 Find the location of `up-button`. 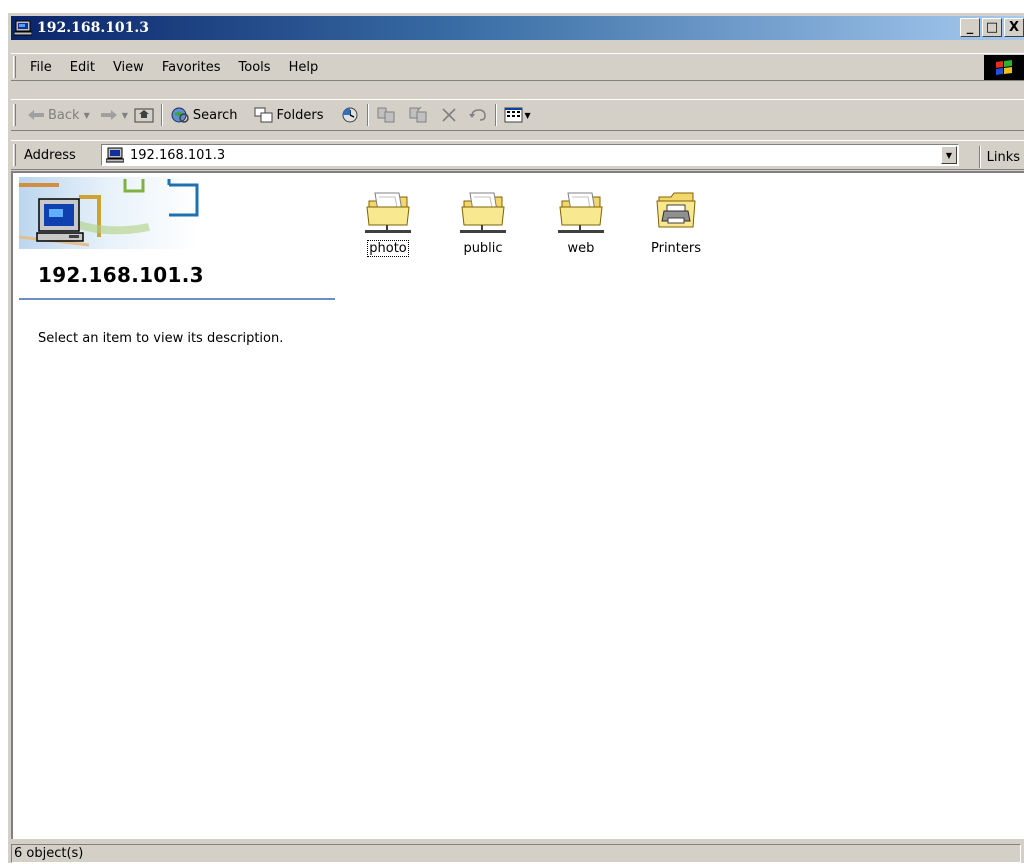

up-button is located at coordinates (144, 115).